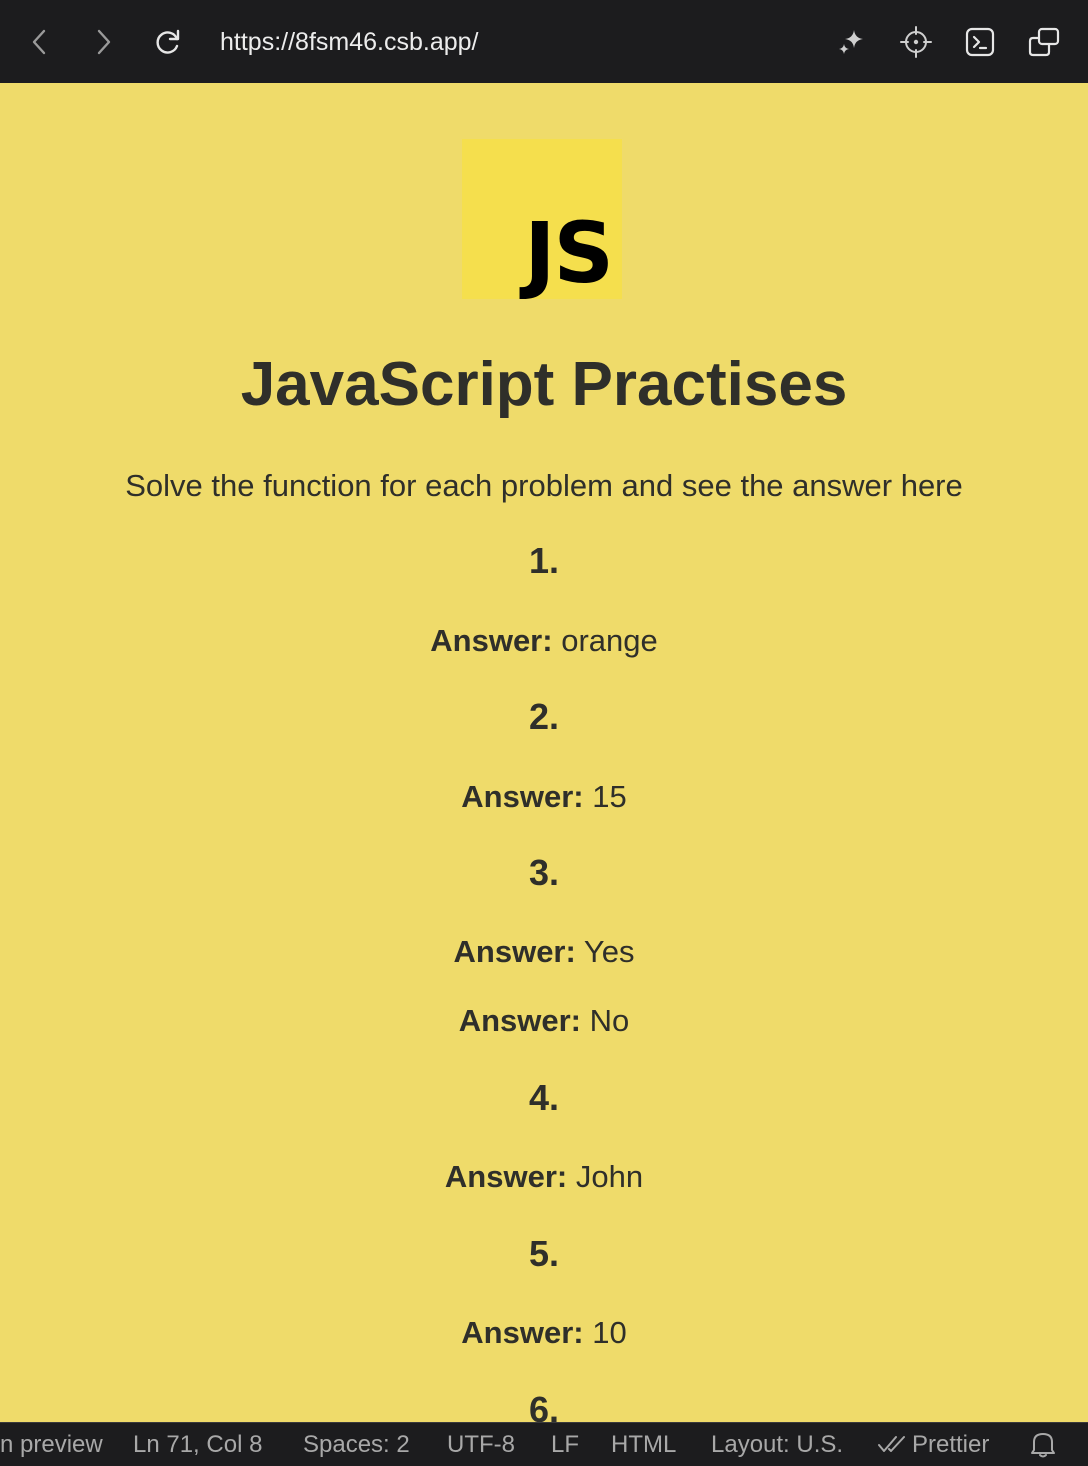  I want to click on ai-assist-button, so click(851, 42).